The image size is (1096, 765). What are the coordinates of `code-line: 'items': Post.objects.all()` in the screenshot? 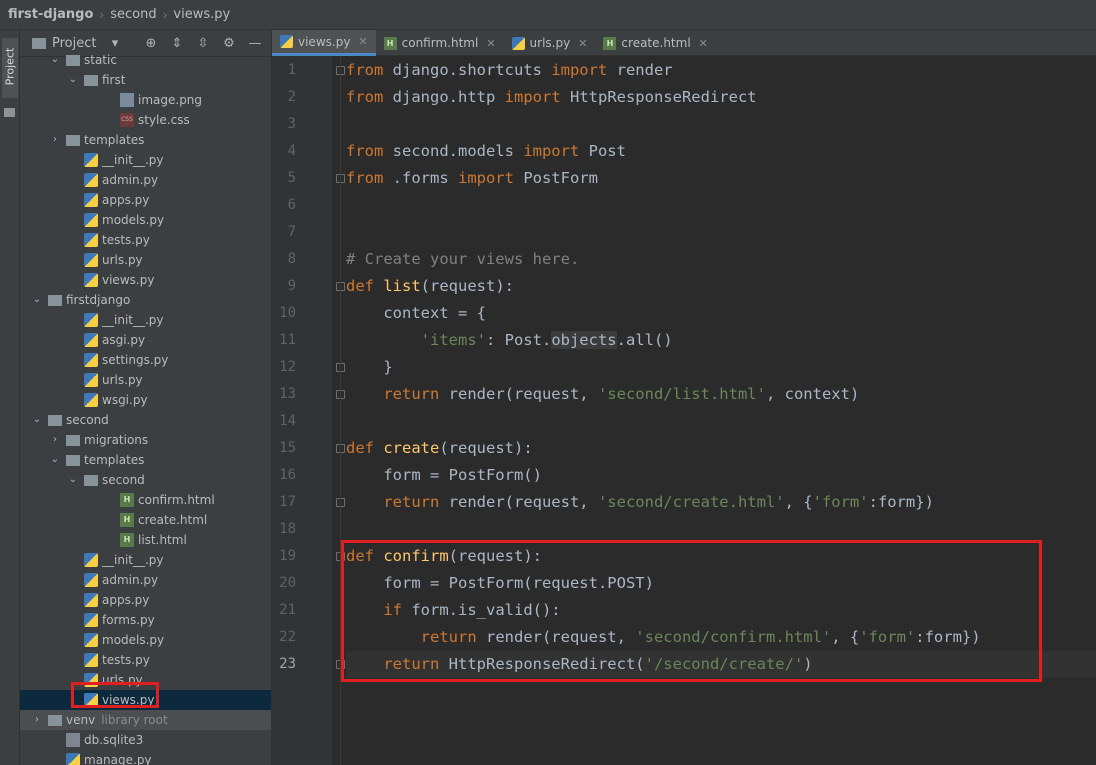 It's located at (721, 340).